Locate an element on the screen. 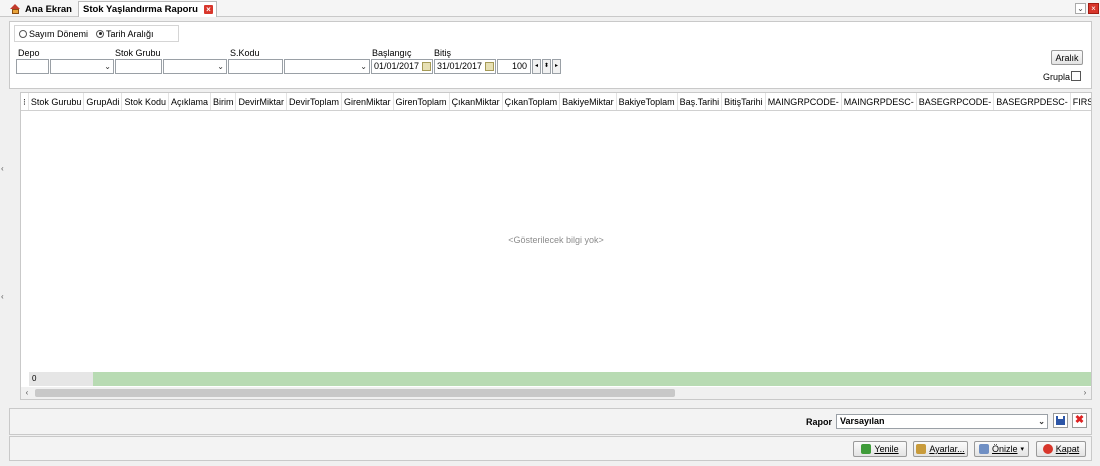  spin-updown-icon: ⬍ is located at coordinates (546, 66).